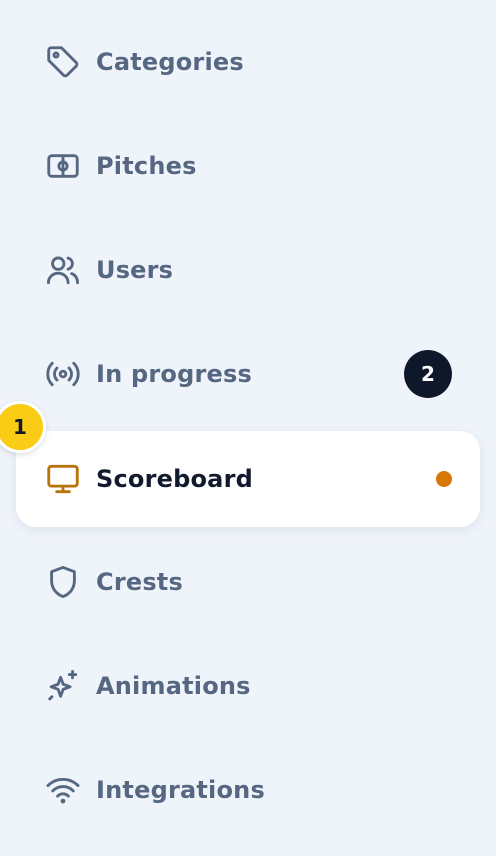  I want to click on sidebar-item-integrations: Integrations, so click(248, 790).